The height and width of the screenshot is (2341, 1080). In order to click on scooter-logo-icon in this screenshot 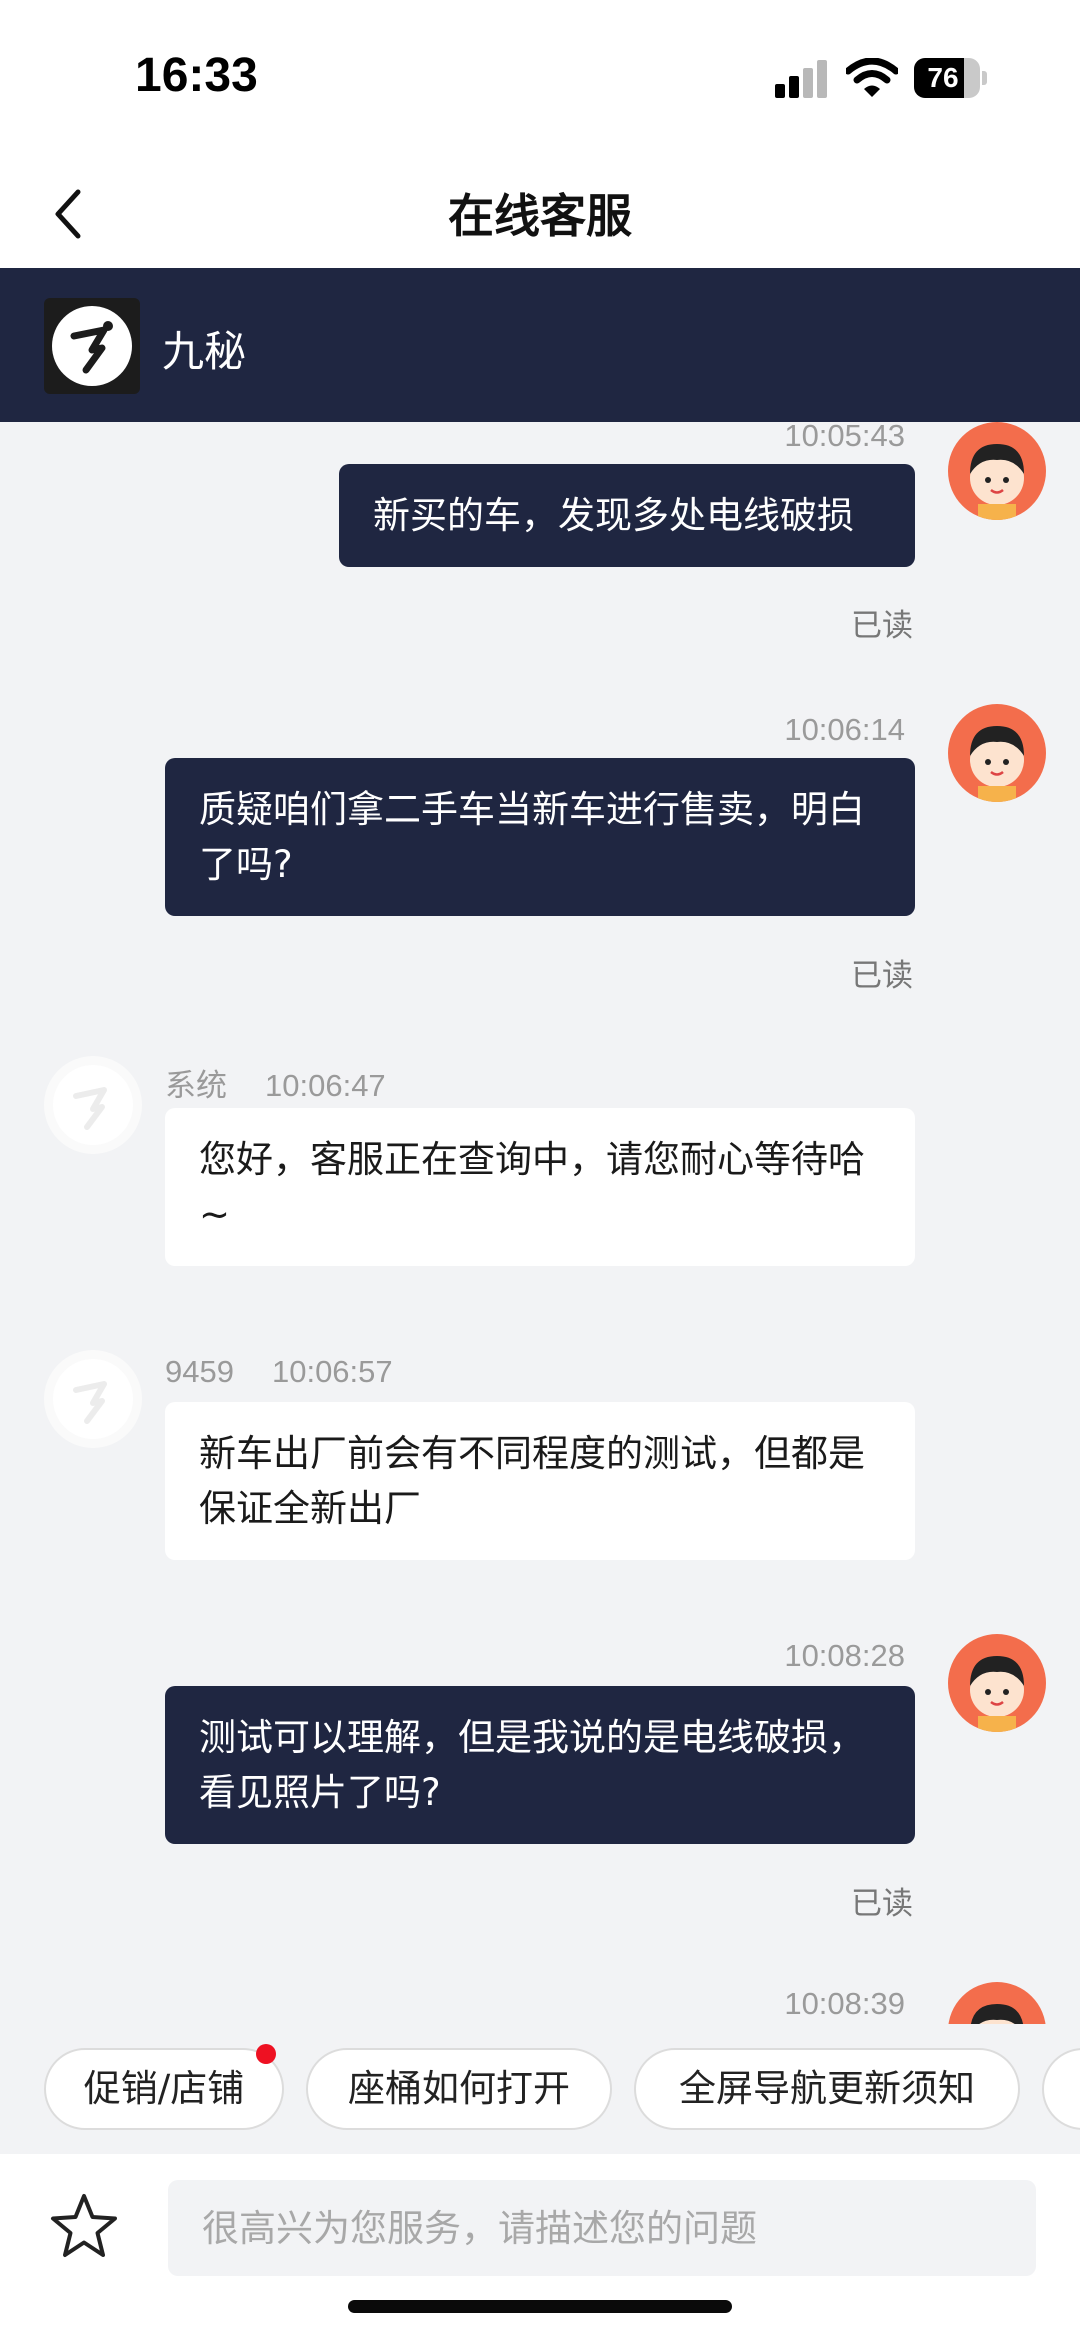, I will do `click(92, 346)`.